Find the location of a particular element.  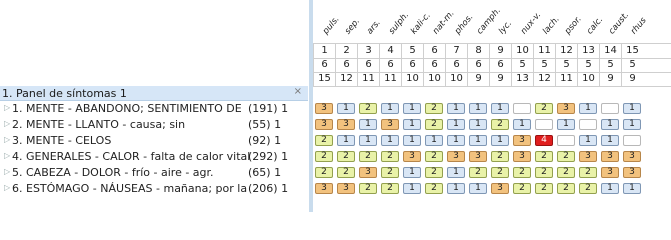

remedy-name: calc. is located at coordinates (595, 25).